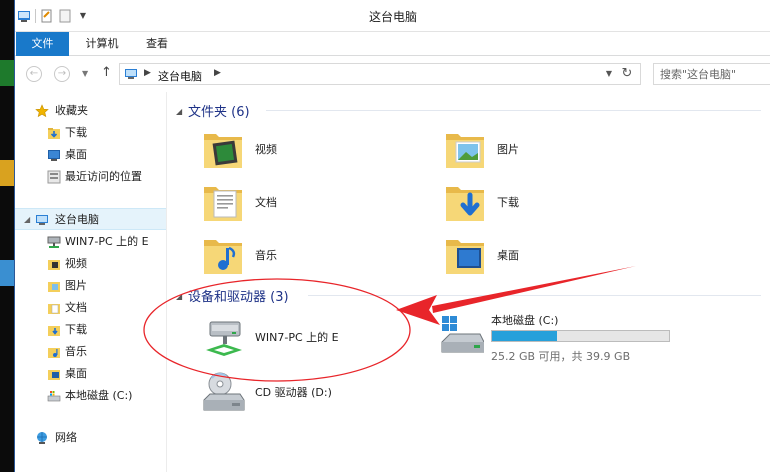  I want to click on window-title: 这台电脑, so click(392, 17).